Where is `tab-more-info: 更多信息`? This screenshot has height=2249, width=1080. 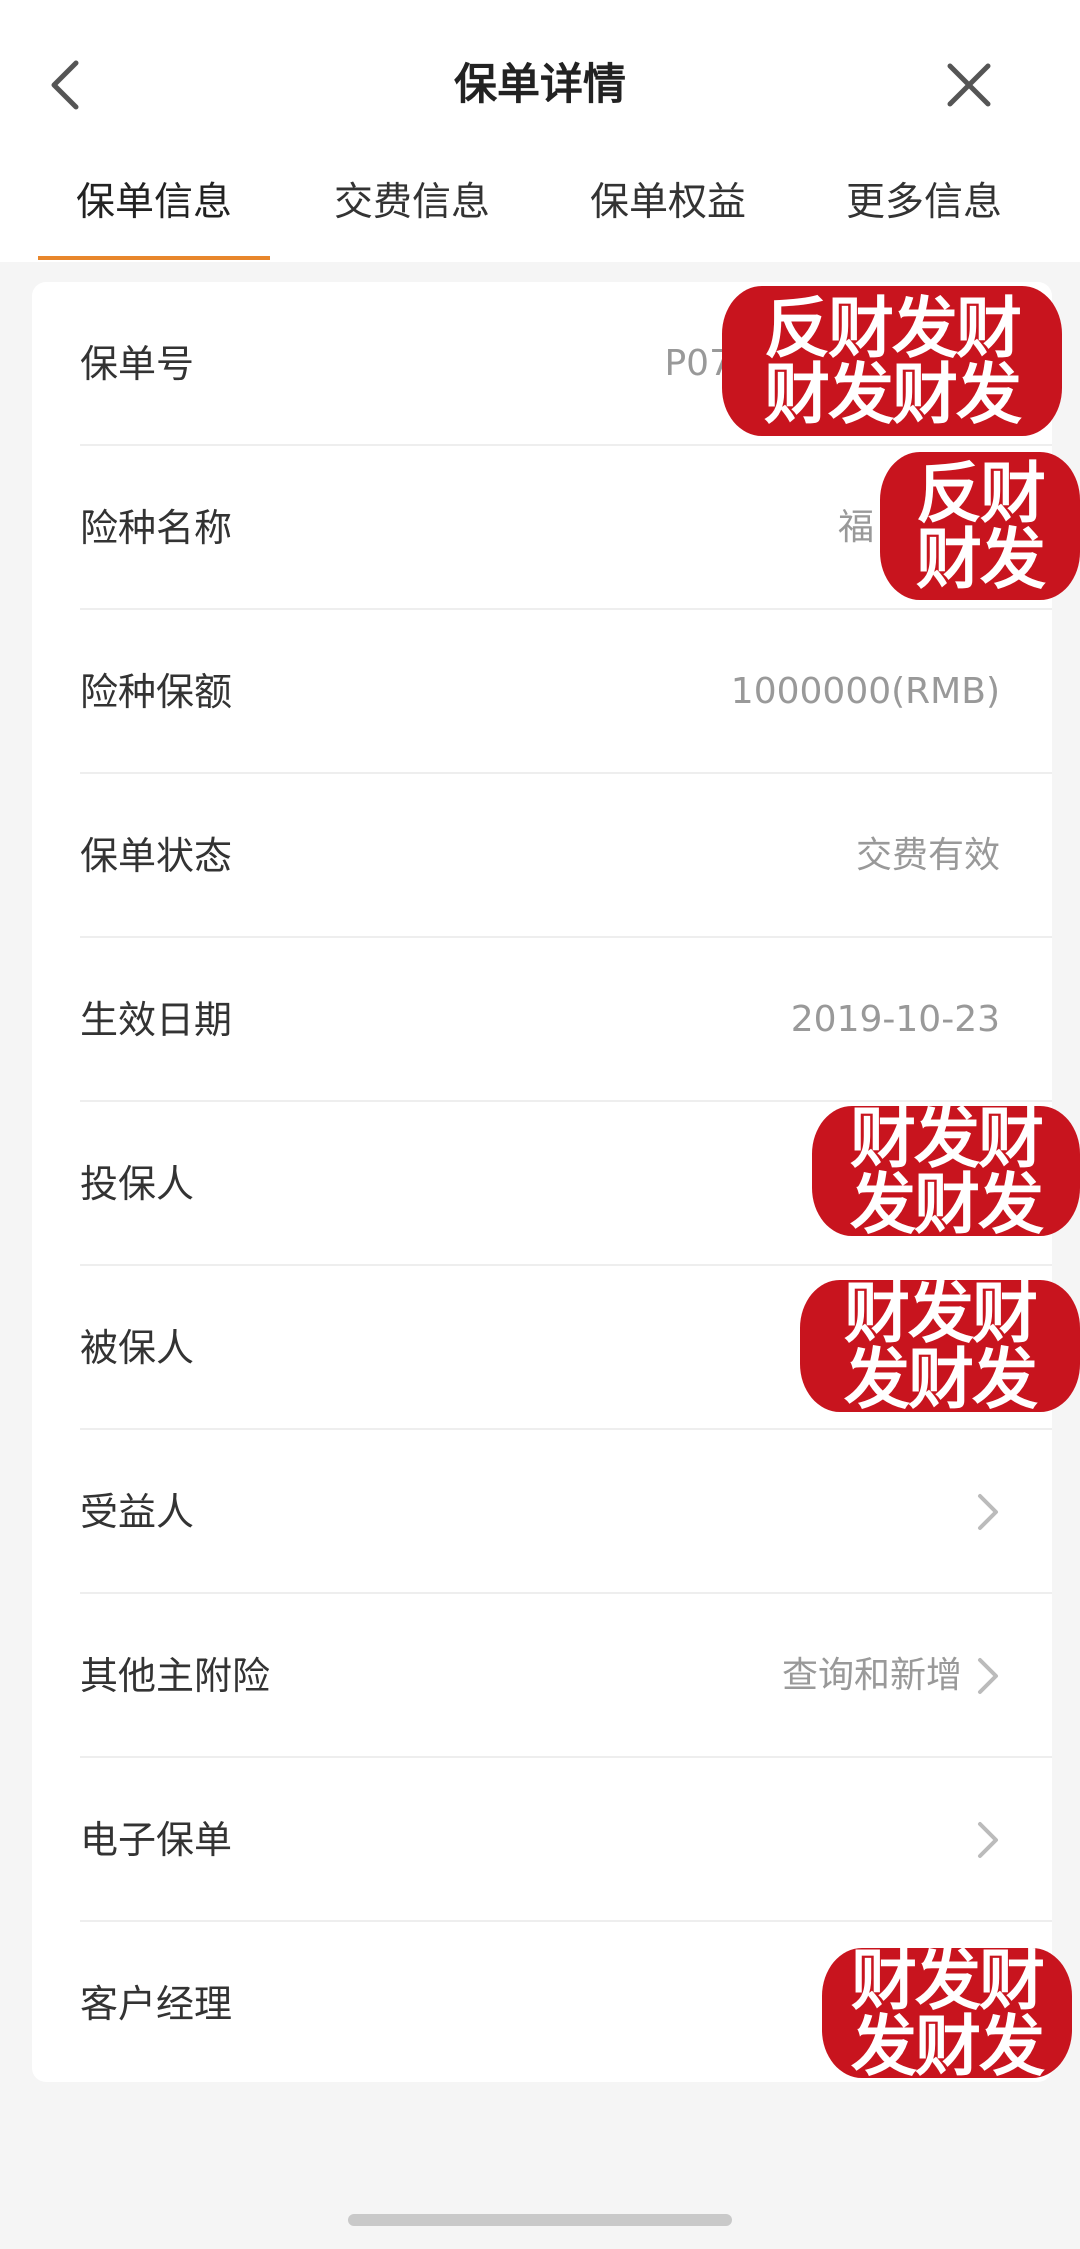
tab-more-info: 更多信息 is located at coordinates (924, 215).